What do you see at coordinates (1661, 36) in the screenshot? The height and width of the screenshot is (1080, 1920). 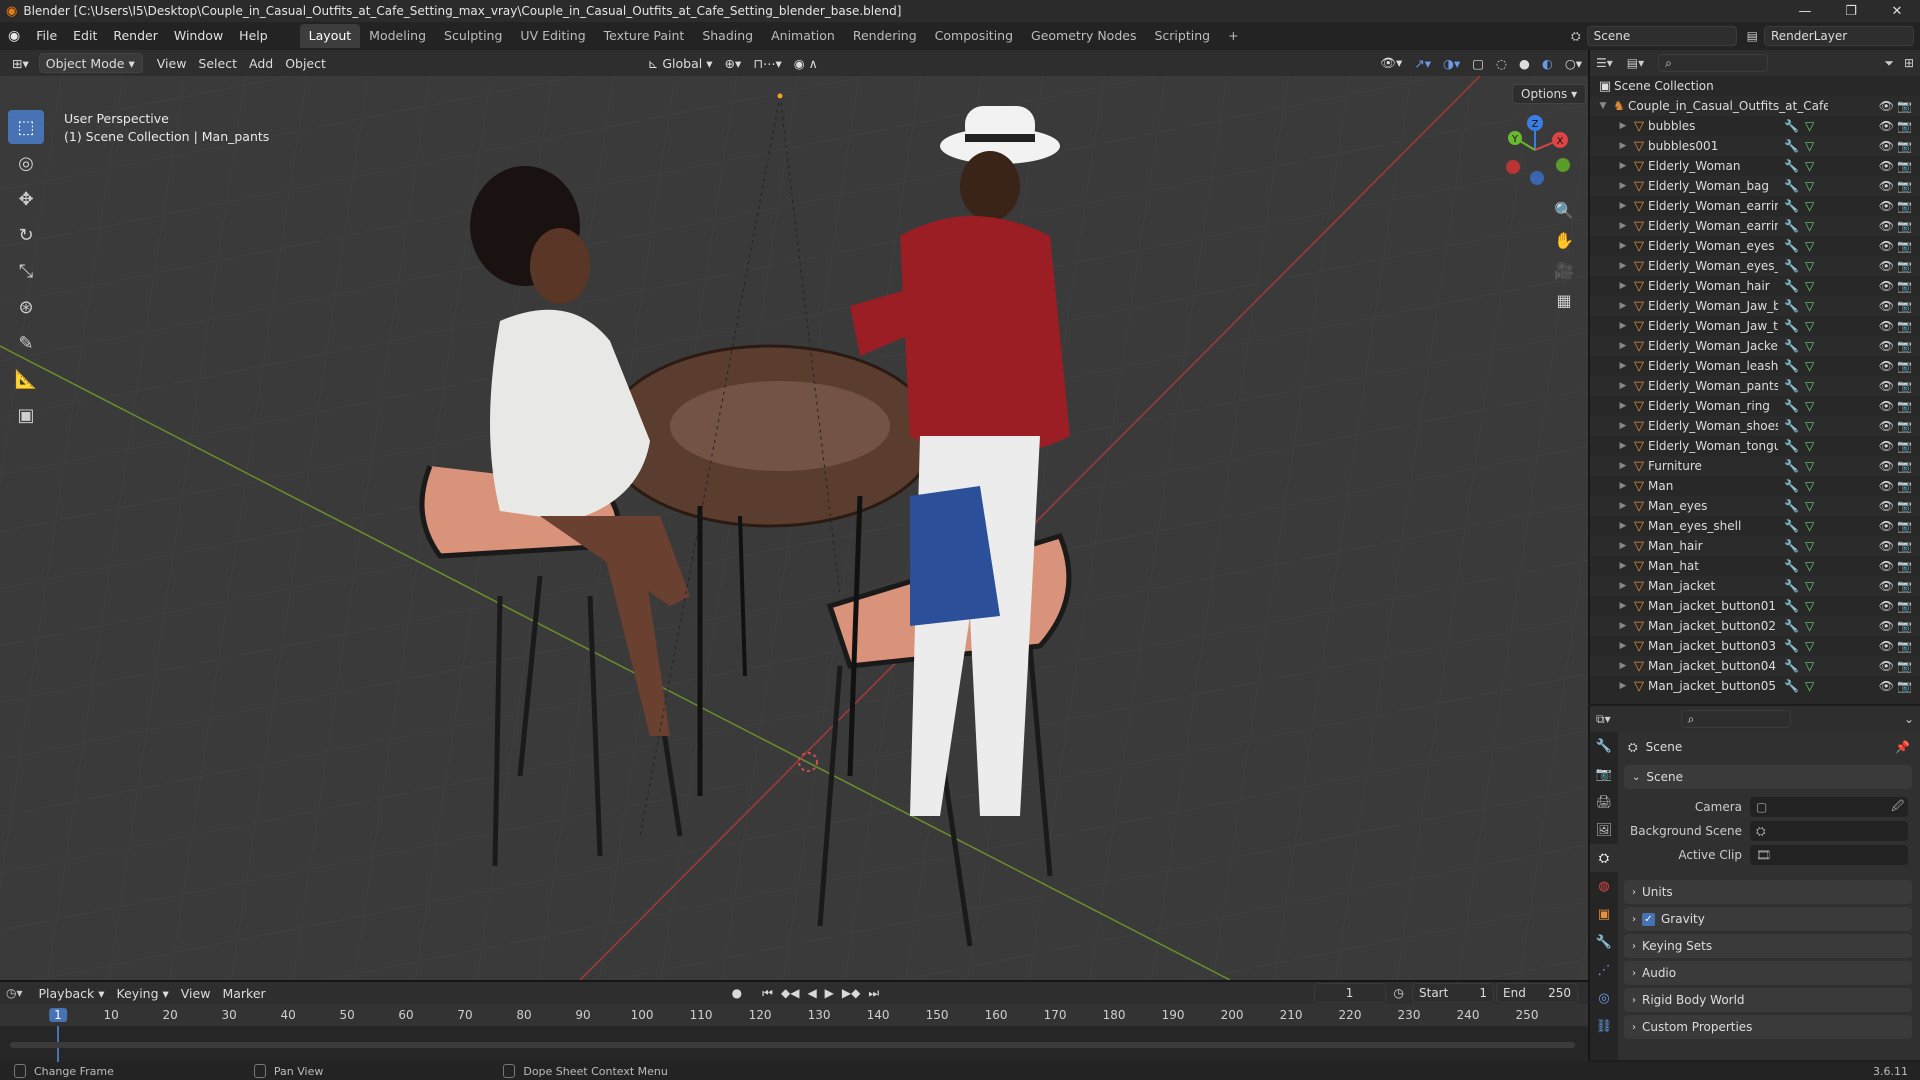 I see `scene-selector: Scene` at bounding box center [1661, 36].